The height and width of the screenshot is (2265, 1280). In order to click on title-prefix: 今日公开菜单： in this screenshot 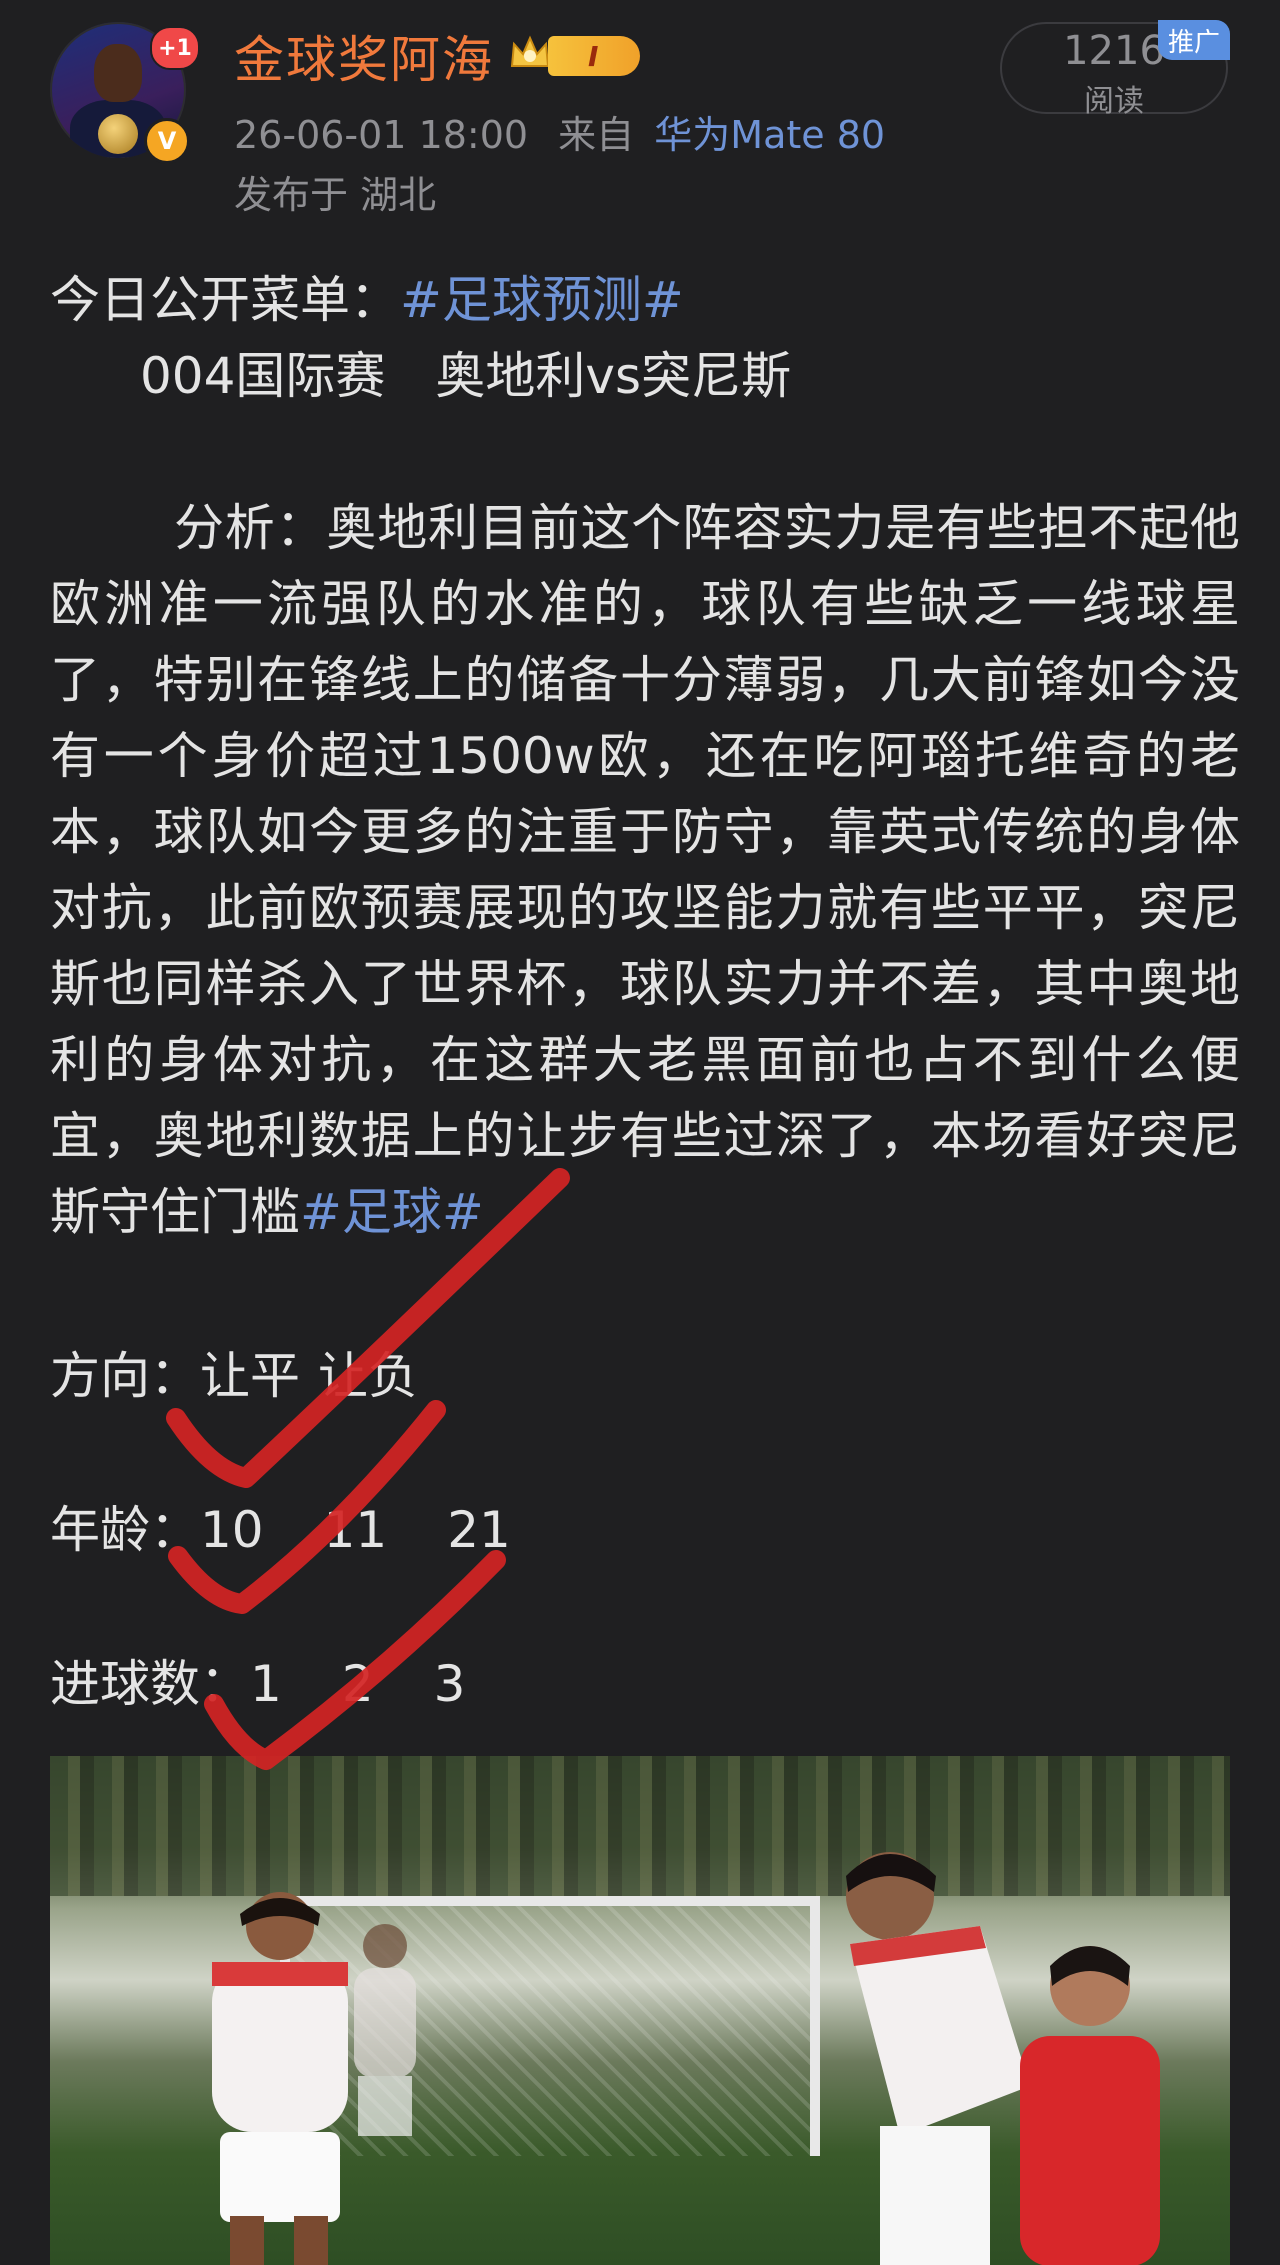, I will do `click(225, 300)`.